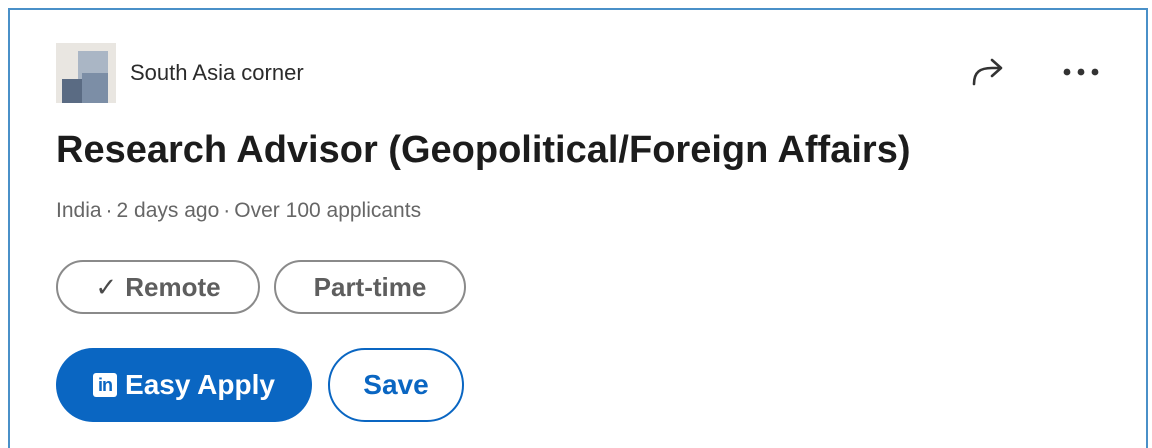 This screenshot has width=1152, height=448. What do you see at coordinates (217, 73) in the screenshot?
I see `company-name: South Asia corner` at bounding box center [217, 73].